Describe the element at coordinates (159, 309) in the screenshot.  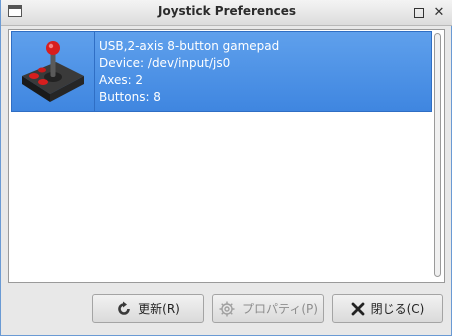
I see `refresh-label: 更新(R)` at that location.